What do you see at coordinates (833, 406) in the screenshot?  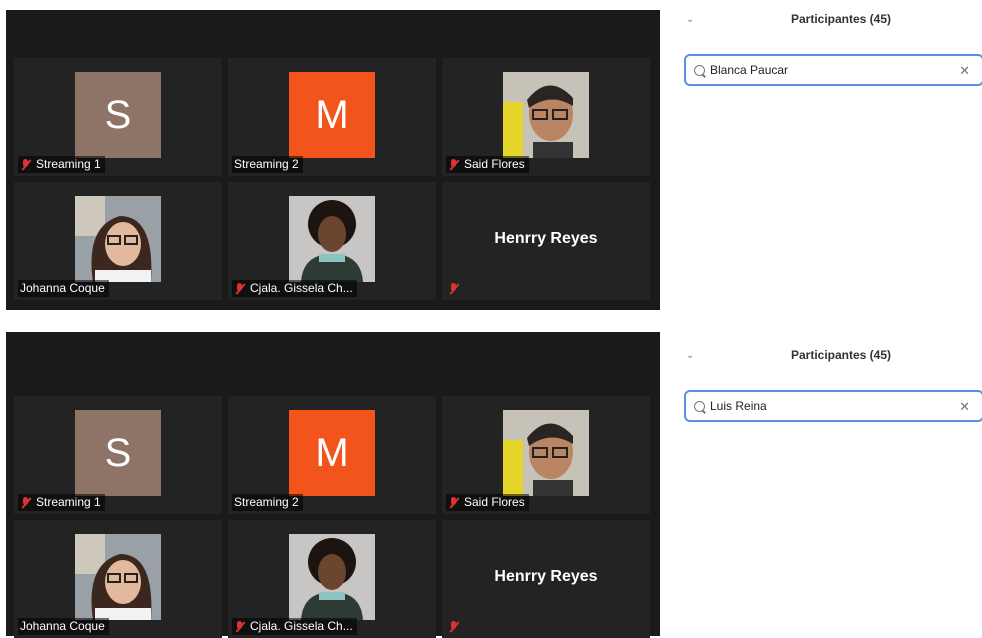 I see `search-input: Luis Reina ✕` at bounding box center [833, 406].